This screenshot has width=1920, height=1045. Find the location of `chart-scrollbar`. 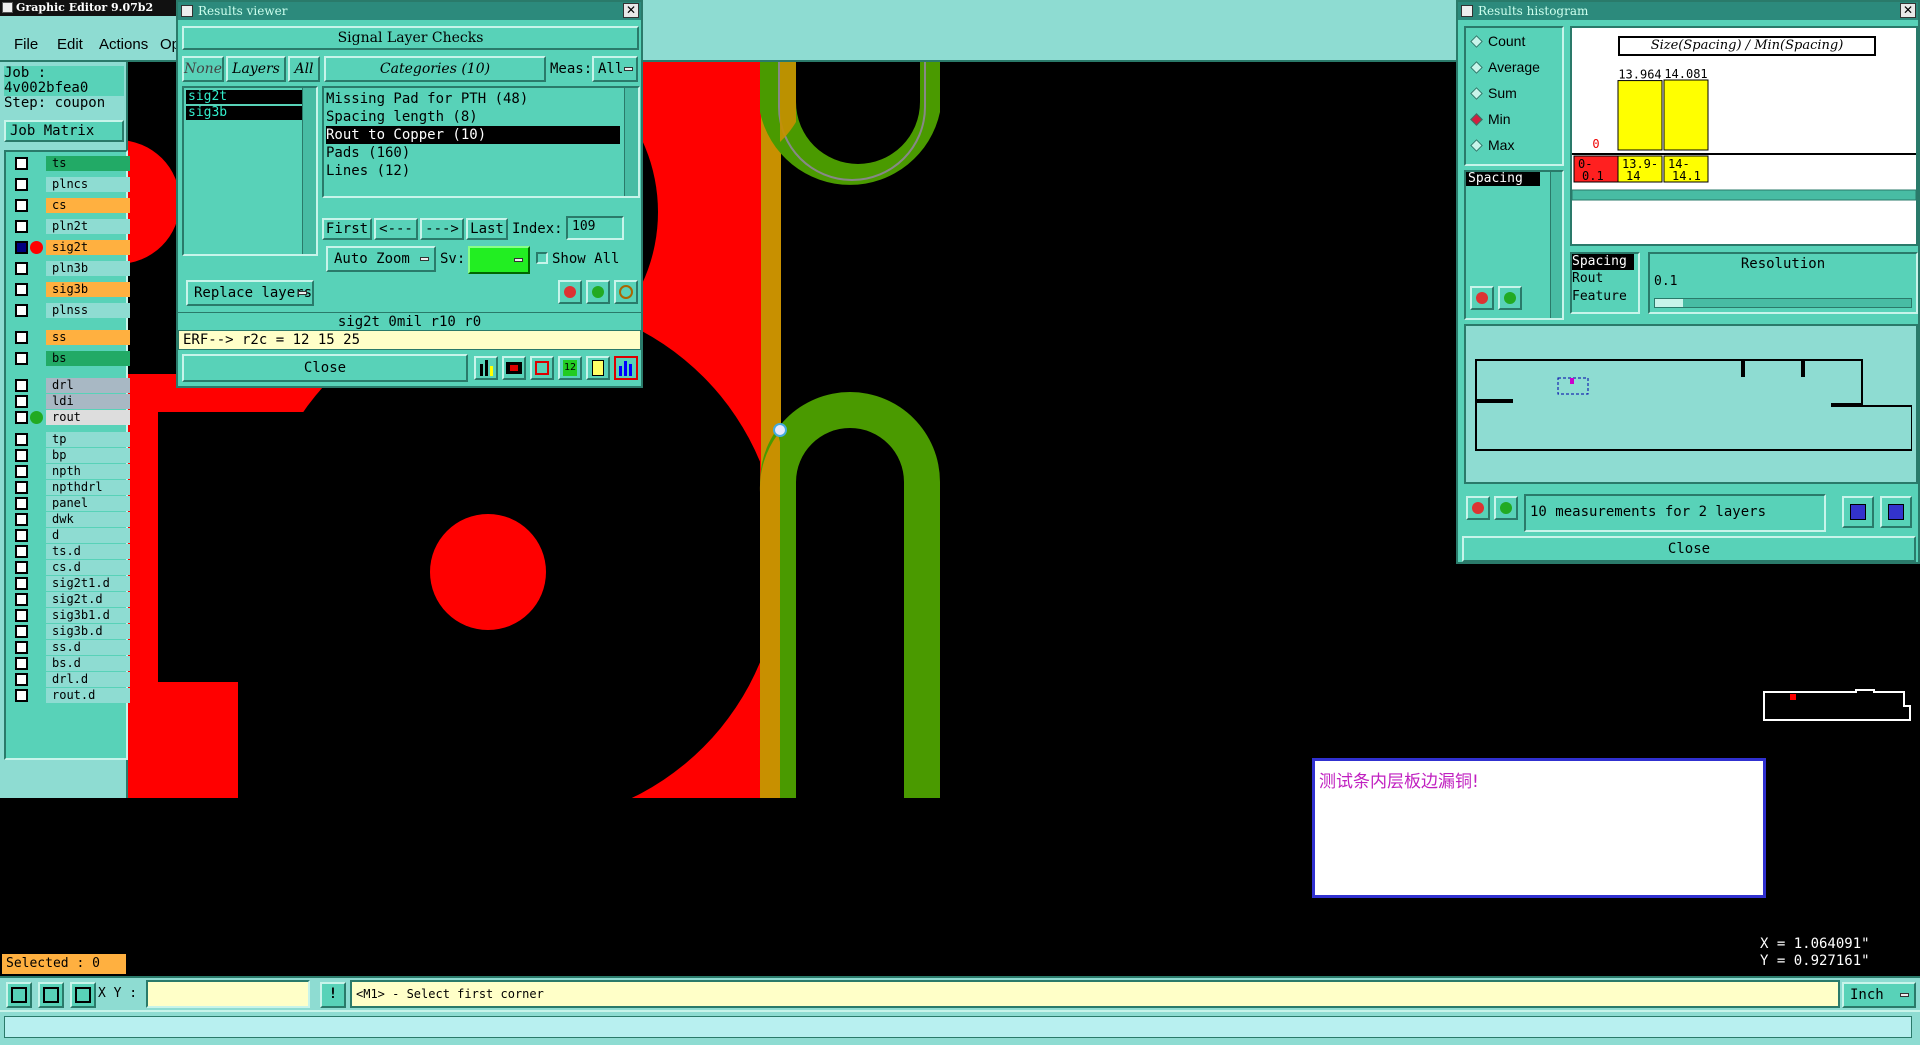

chart-scrollbar is located at coordinates (1744, 195).